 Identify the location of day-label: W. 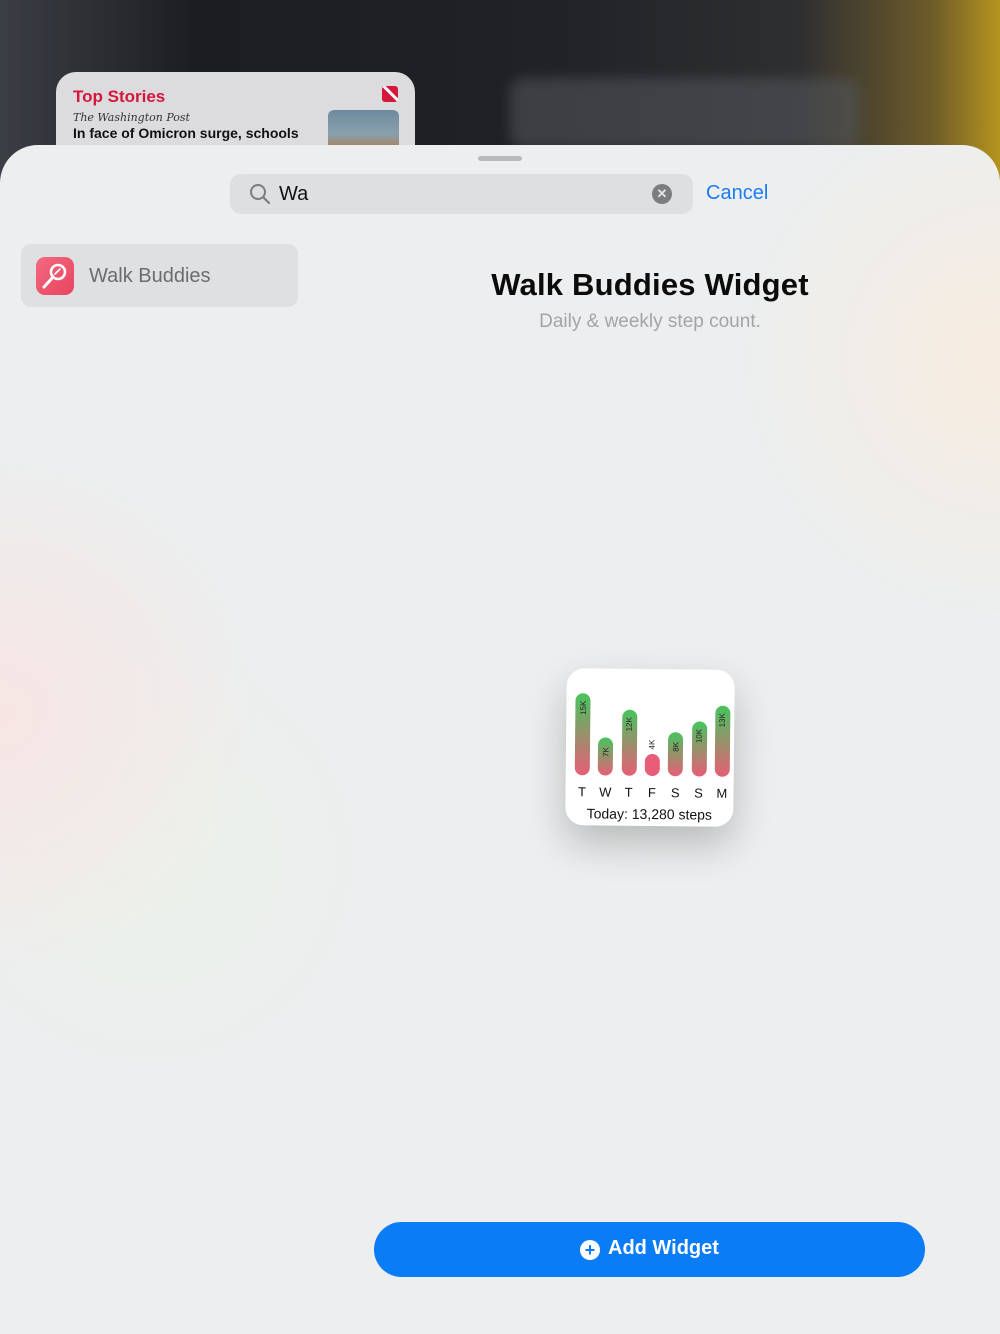
(605, 792).